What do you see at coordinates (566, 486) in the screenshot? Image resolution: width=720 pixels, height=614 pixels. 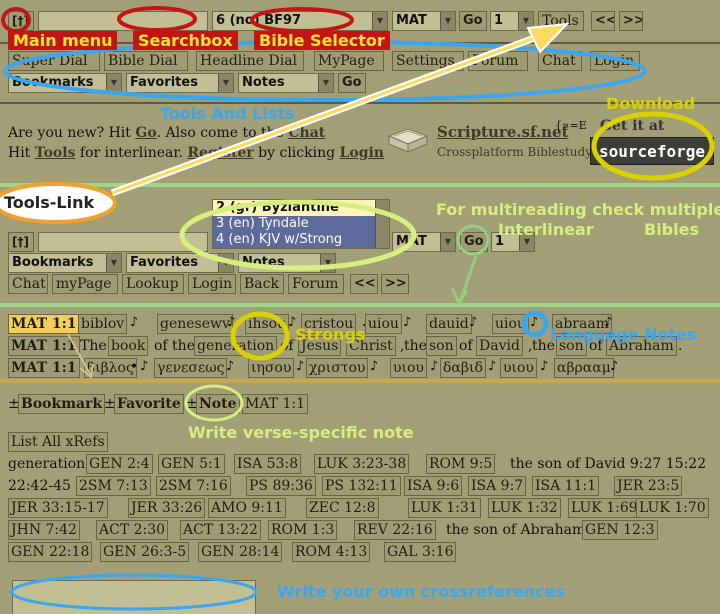 I see `xref-link: ISA 11:1` at bounding box center [566, 486].